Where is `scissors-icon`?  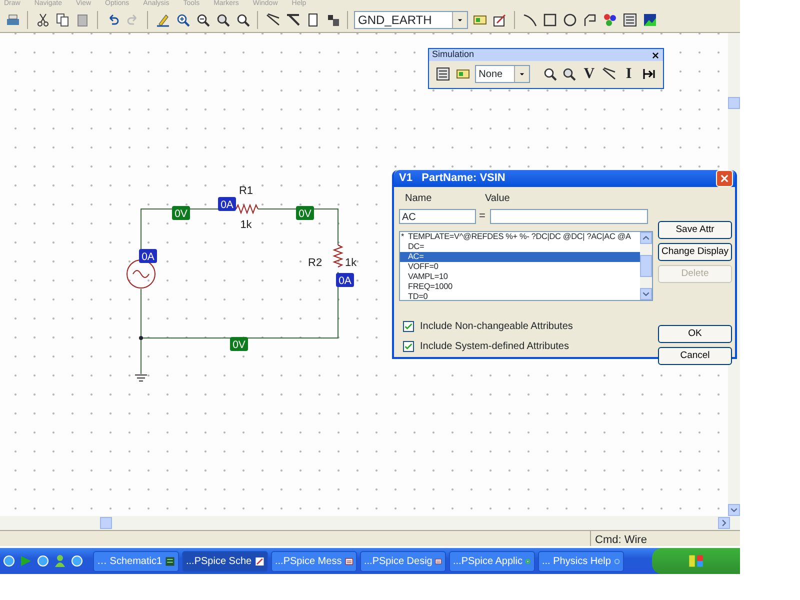 scissors-icon is located at coordinates (43, 20).